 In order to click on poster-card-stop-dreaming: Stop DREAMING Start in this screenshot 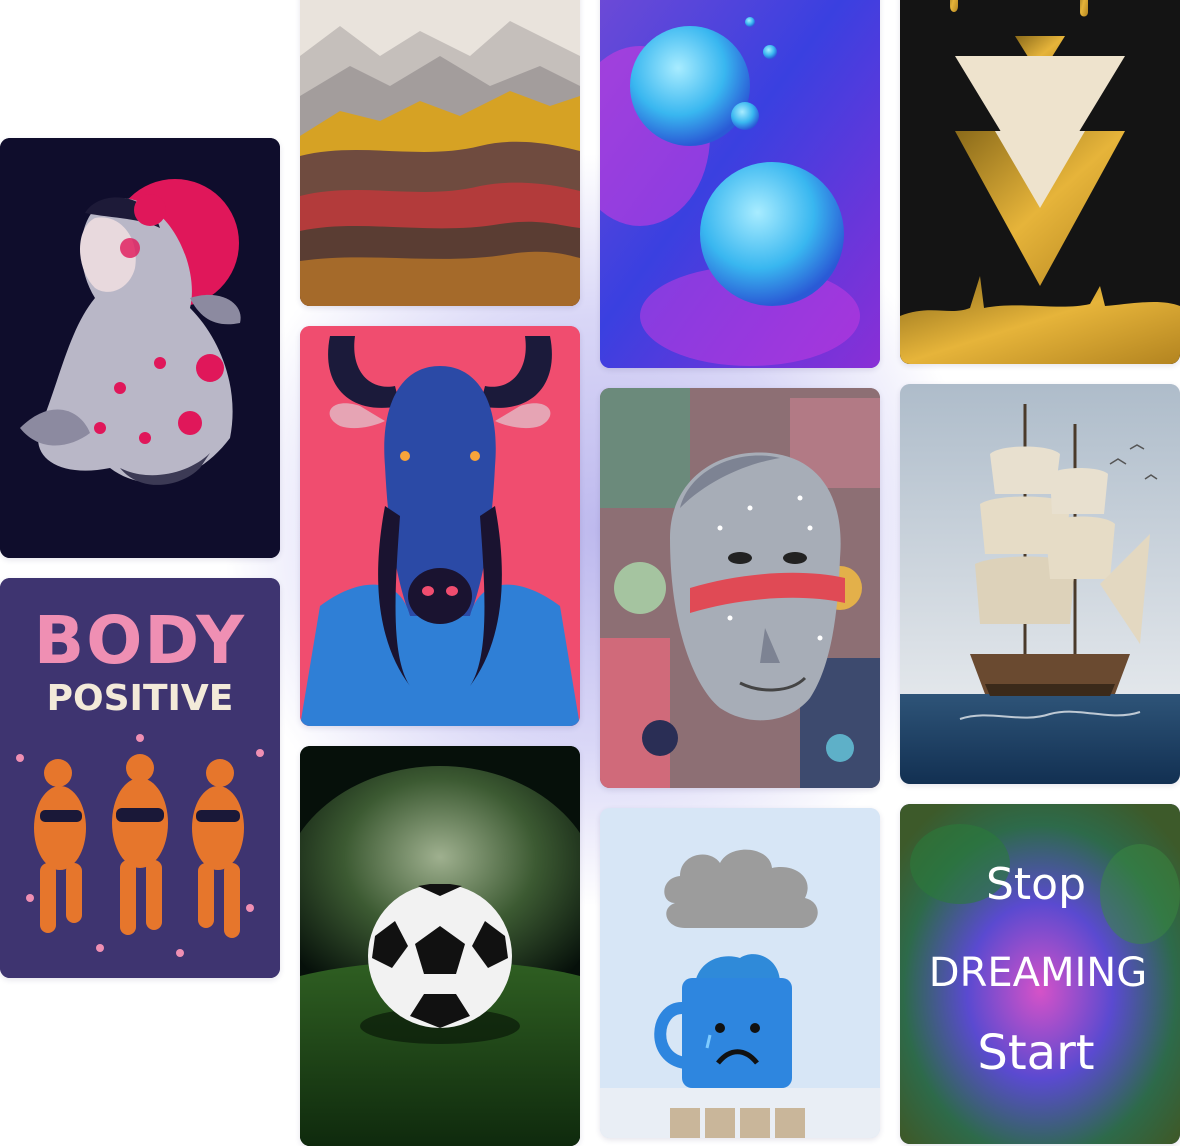, I will do `click(1040, 974)`.